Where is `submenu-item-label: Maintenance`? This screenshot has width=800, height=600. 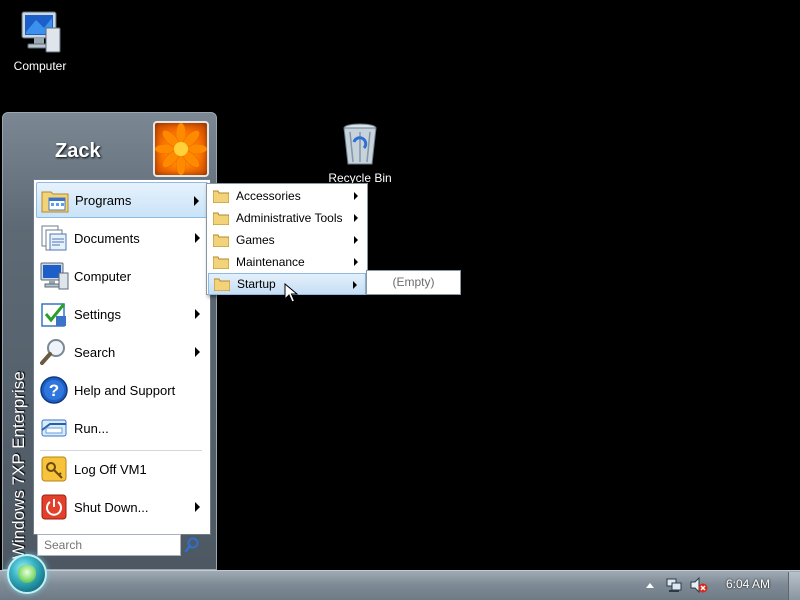
submenu-item-label: Maintenance is located at coordinates (270, 262).